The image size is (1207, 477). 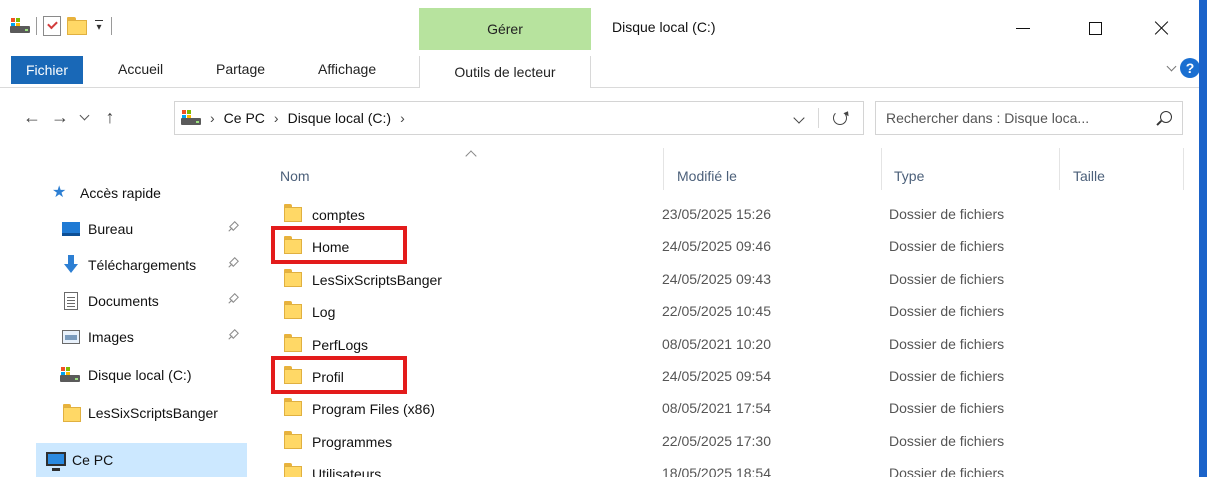 I want to click on forward-button: →, so click(x=60, y=117).